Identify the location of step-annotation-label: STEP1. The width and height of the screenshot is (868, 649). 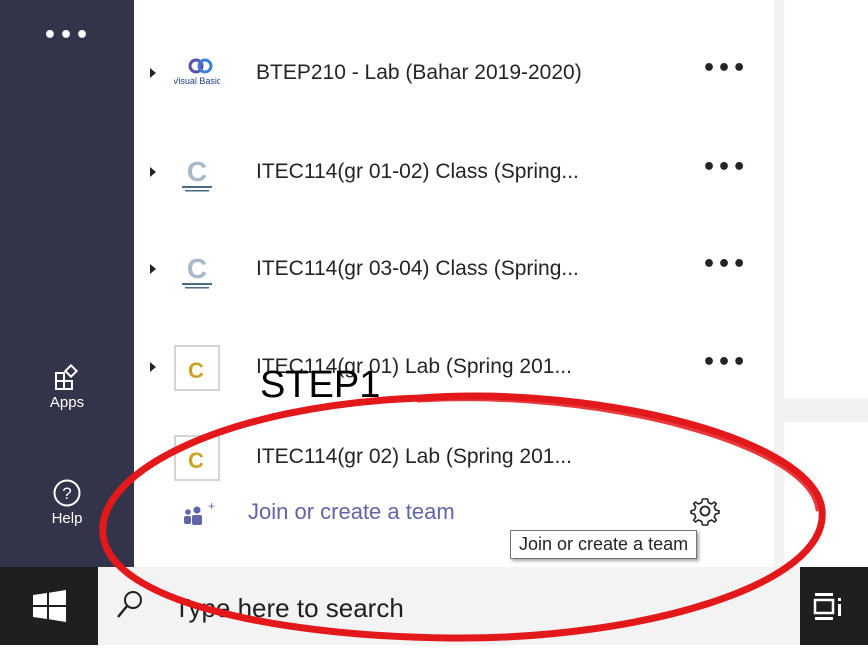
(320, 385).